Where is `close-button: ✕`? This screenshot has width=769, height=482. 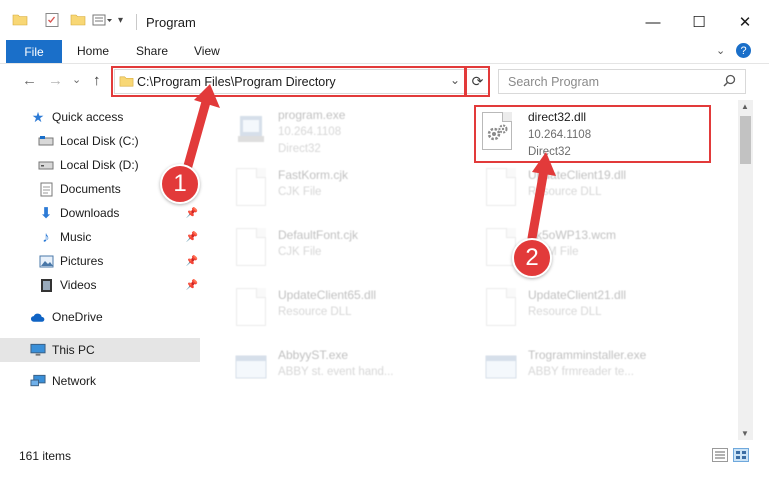
close-button: ✕ is located at coordinates (745, 22).